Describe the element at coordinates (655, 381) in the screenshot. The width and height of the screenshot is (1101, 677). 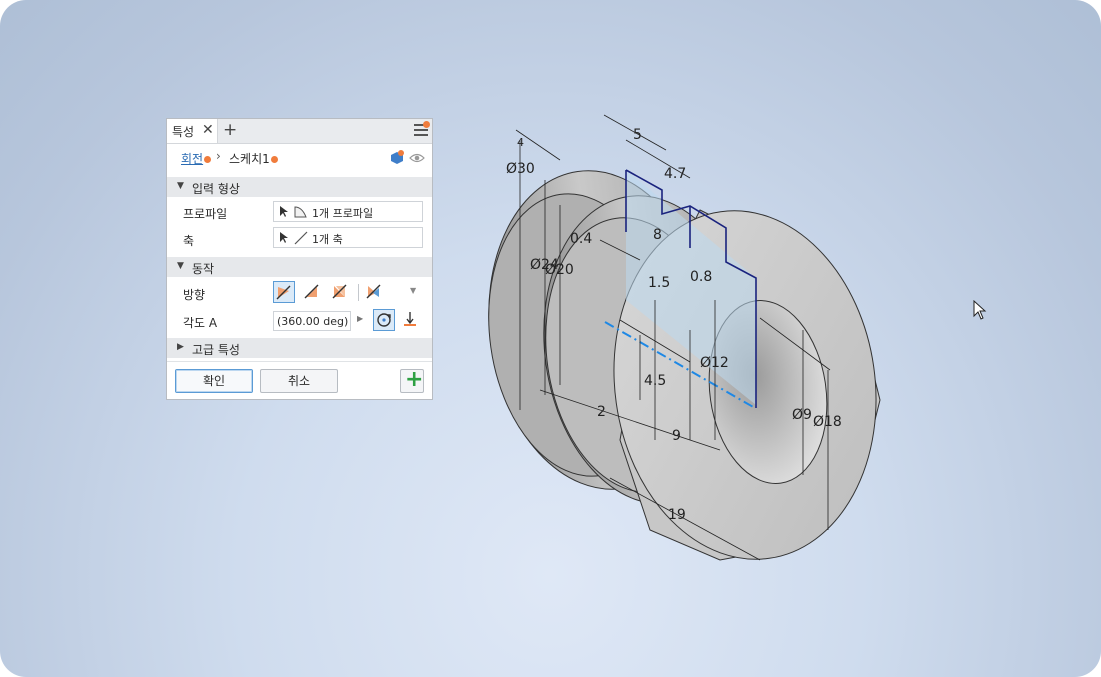
I see `dim-4-5: 4.5` at that location.